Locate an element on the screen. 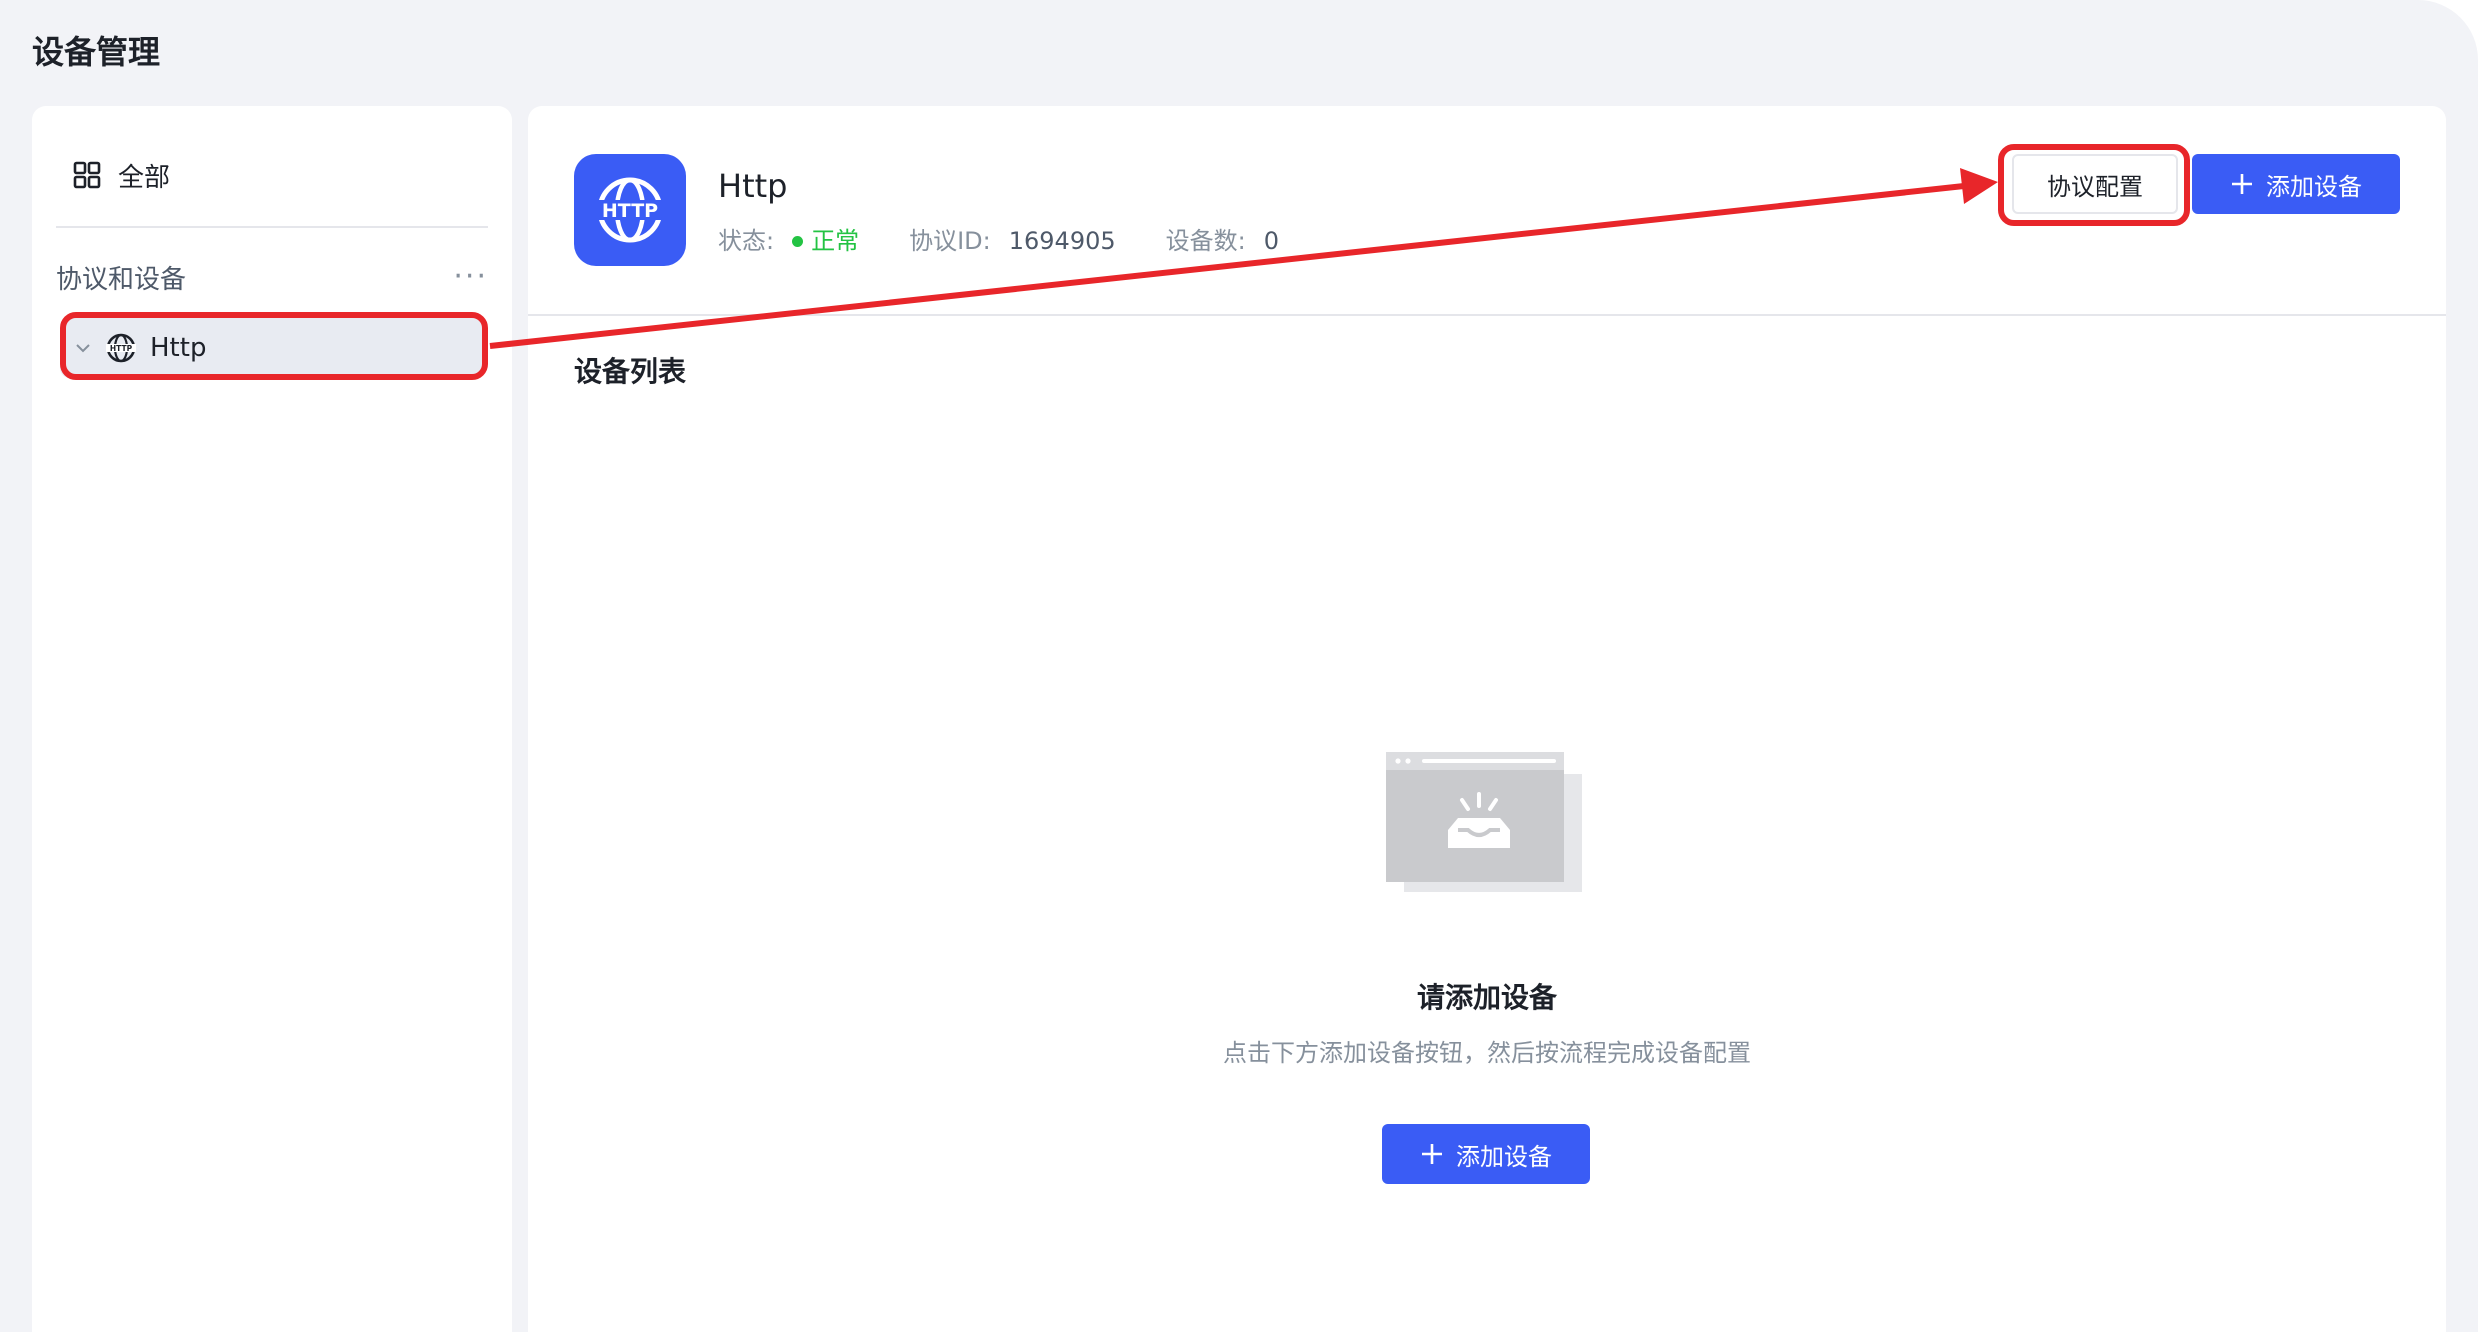 The width and height of the screenshot is (2478, 1332). status-label: 状态: is located at coordinates (746, 241).